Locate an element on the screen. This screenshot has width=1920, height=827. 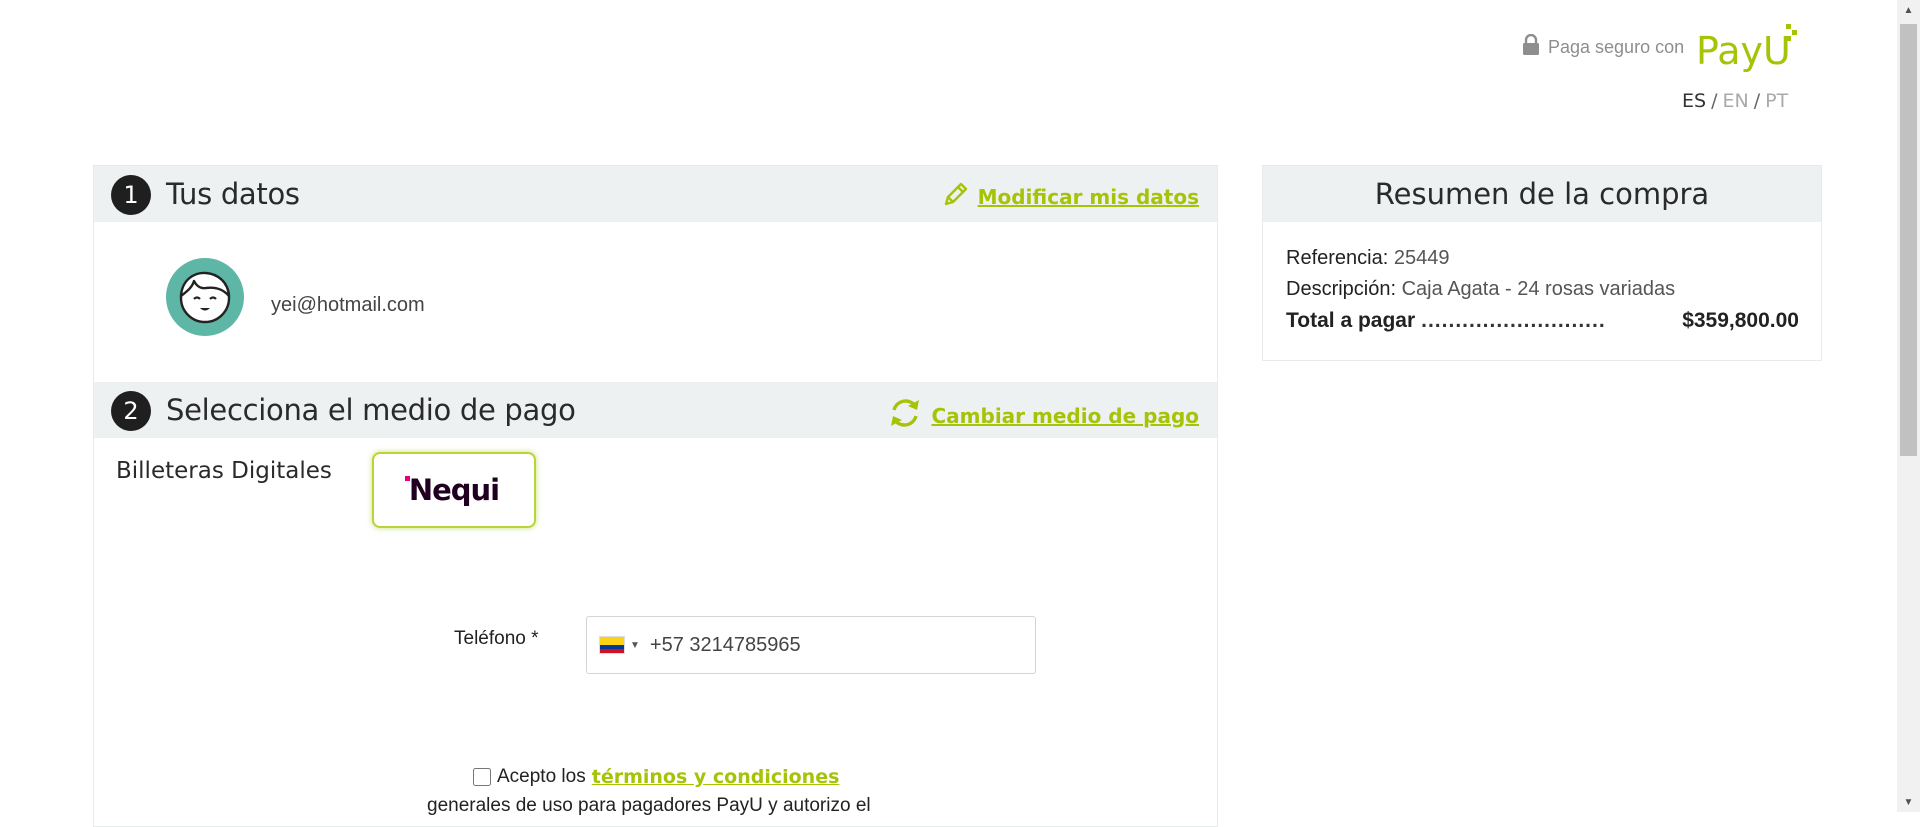
nequi-logo-dot is located at coordinates (407, 478).